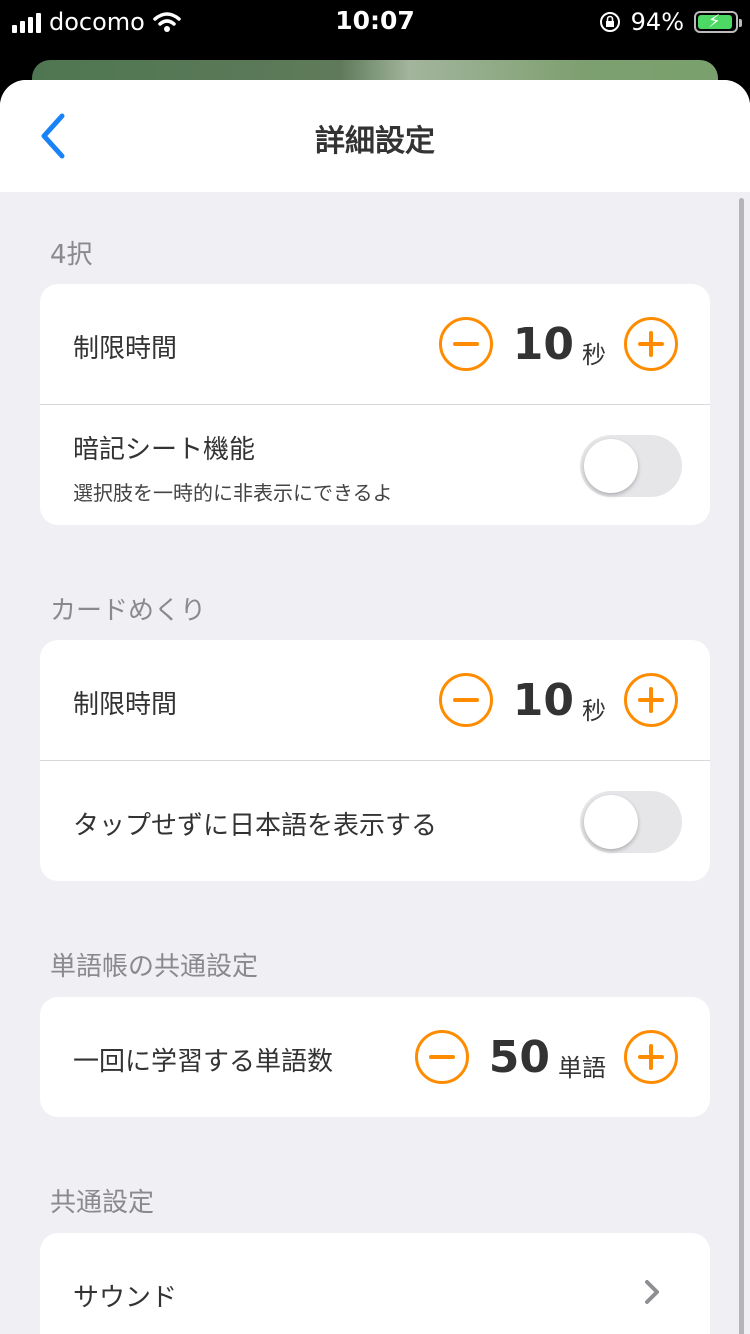  Describe the element at coordinates (718, 22) in the screenshot. I see `battery-icon: ⚡` at that location.